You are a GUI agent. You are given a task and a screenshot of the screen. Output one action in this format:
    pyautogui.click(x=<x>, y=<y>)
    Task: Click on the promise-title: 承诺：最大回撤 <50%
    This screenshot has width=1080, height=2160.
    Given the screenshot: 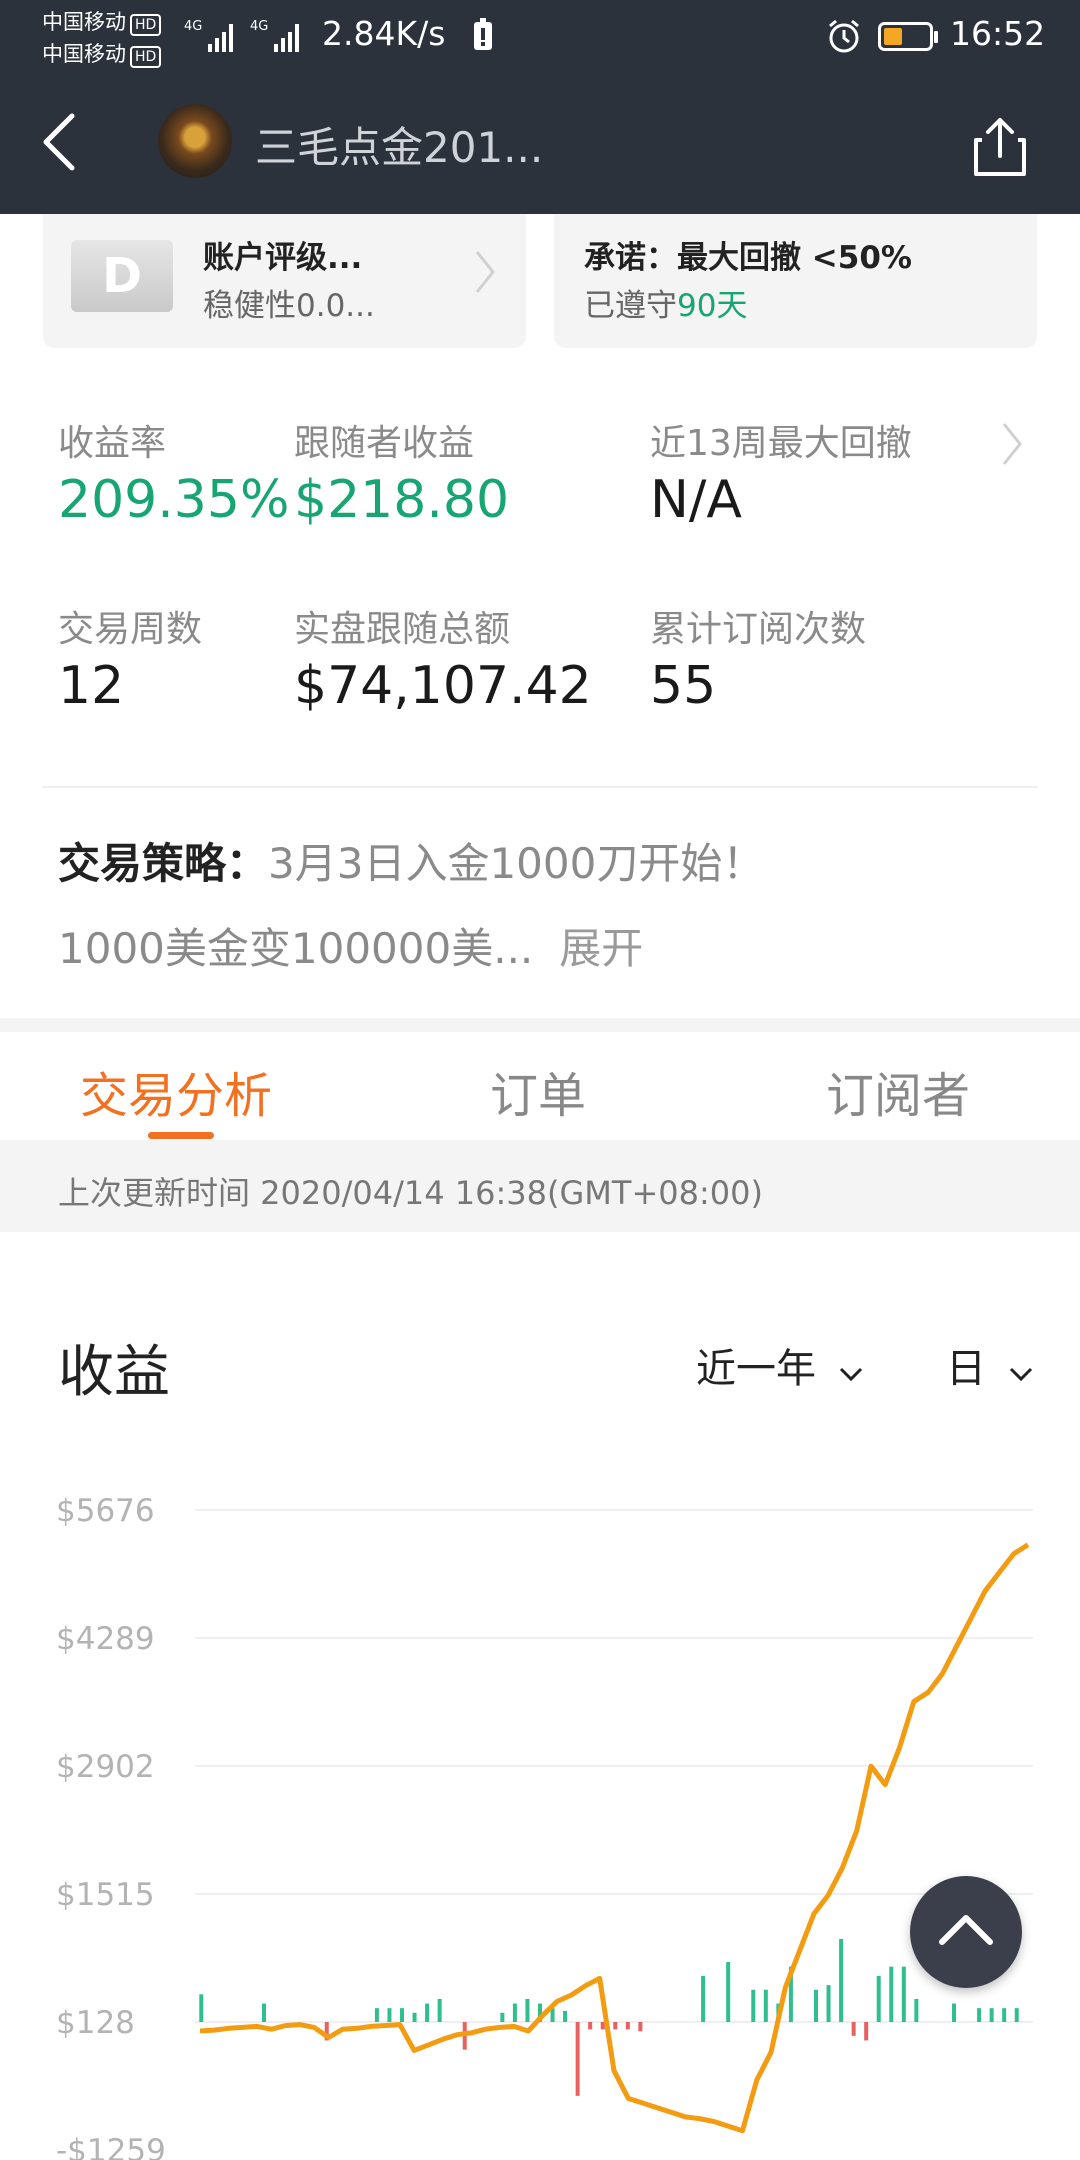 What is the action you would take?
    pyautogui.click(x=748, y=258)
    